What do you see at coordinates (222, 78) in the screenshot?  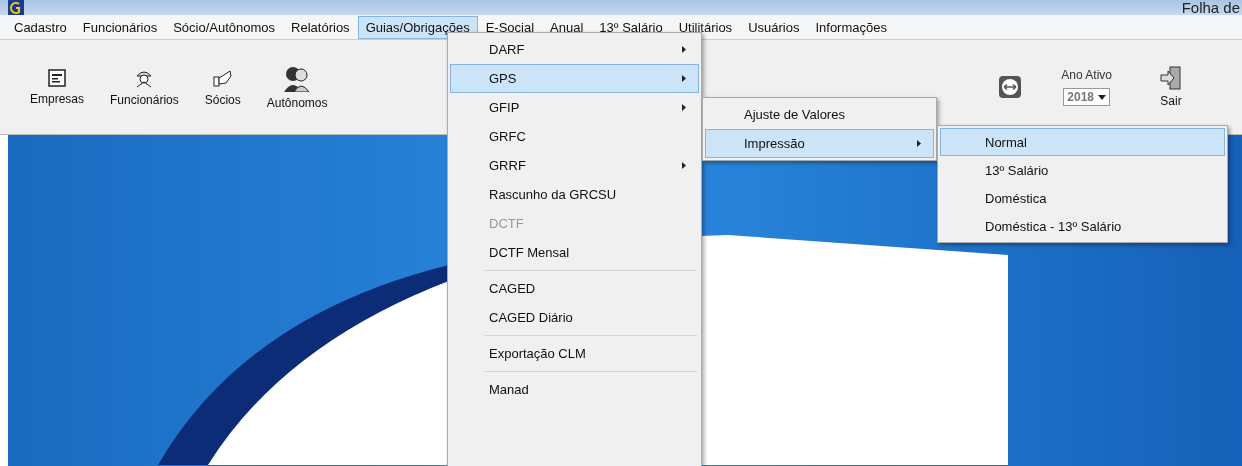 I see `hand-icon` at bounding box center [222, 78].